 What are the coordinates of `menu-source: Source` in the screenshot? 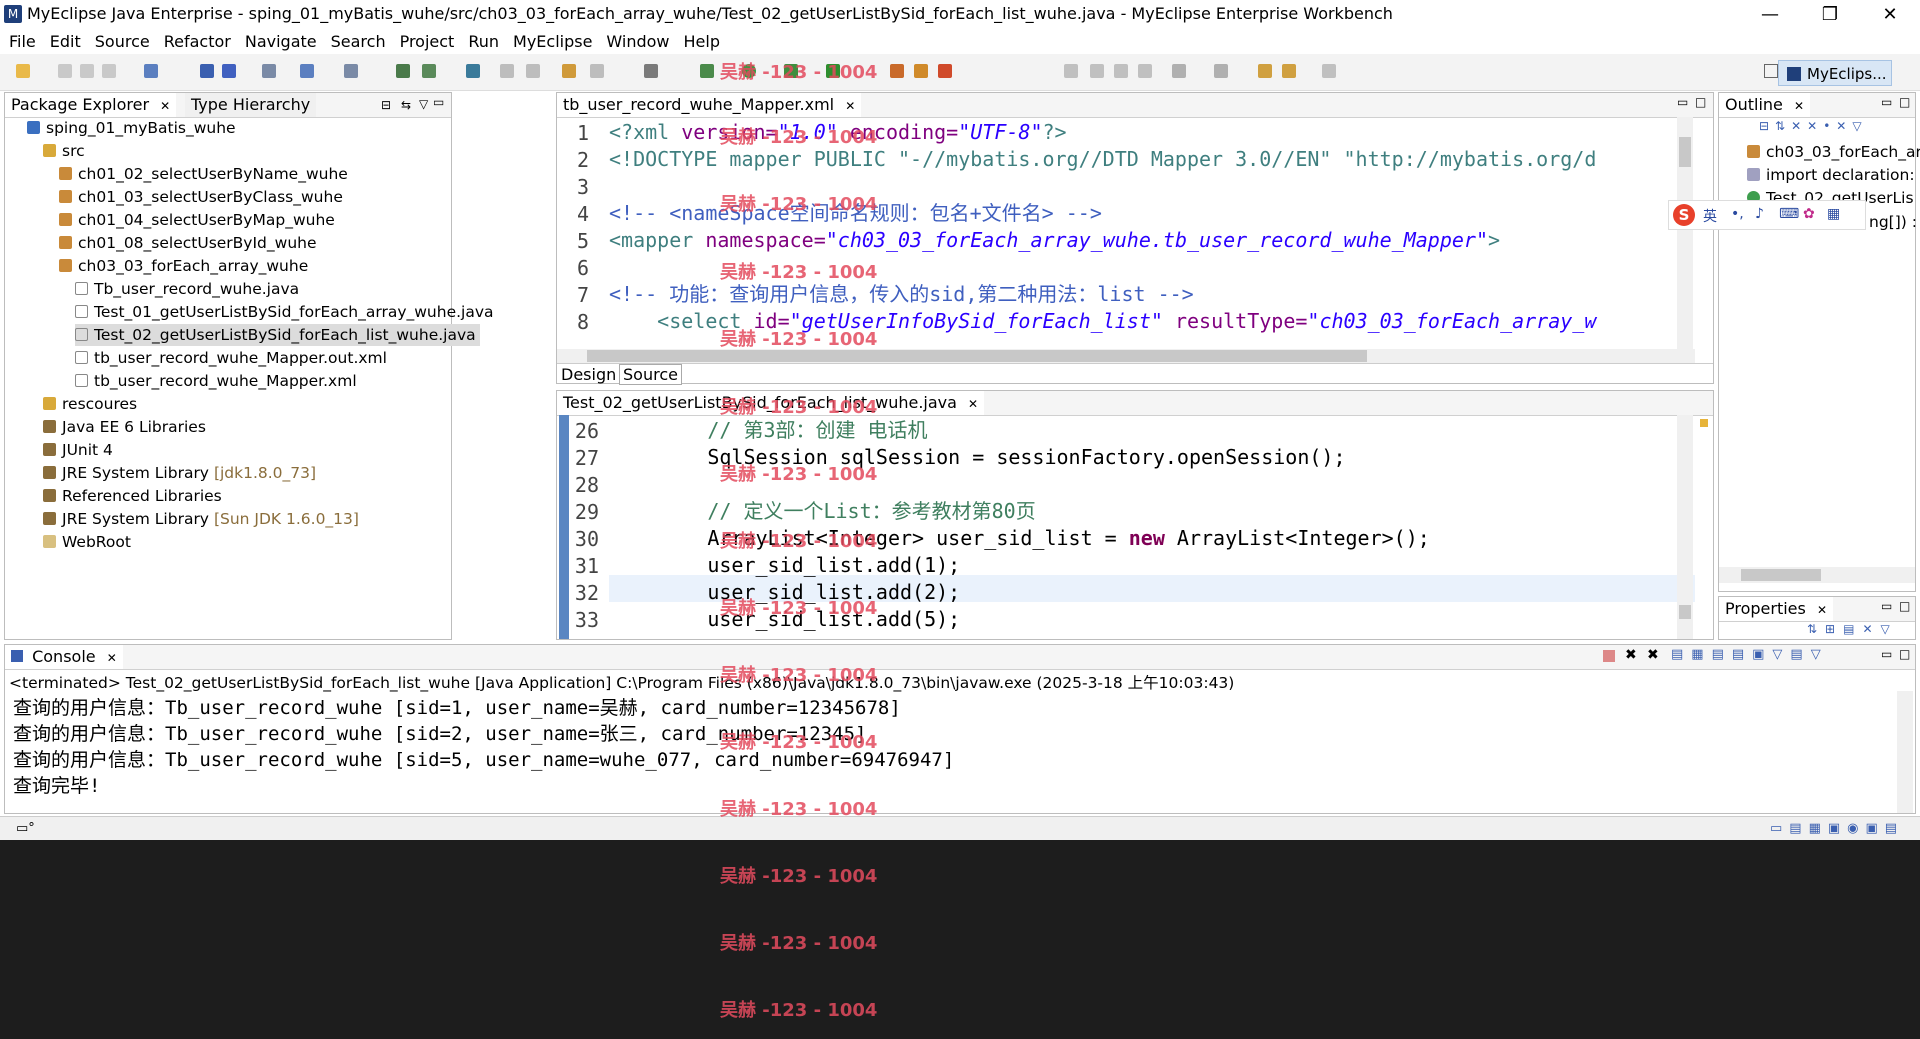 It's located at (122, 42).